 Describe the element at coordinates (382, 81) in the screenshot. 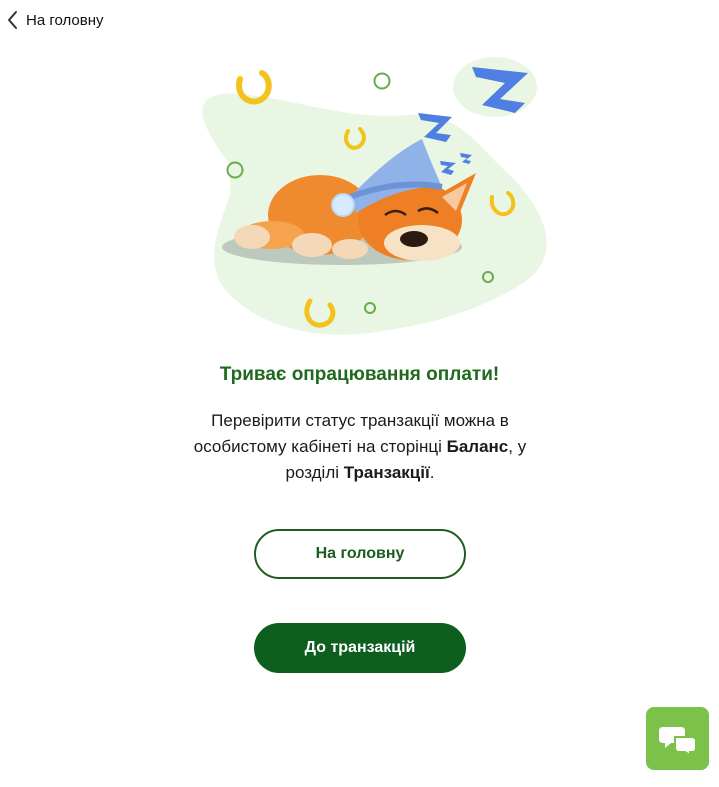

I see `ring-decoration` at that location.